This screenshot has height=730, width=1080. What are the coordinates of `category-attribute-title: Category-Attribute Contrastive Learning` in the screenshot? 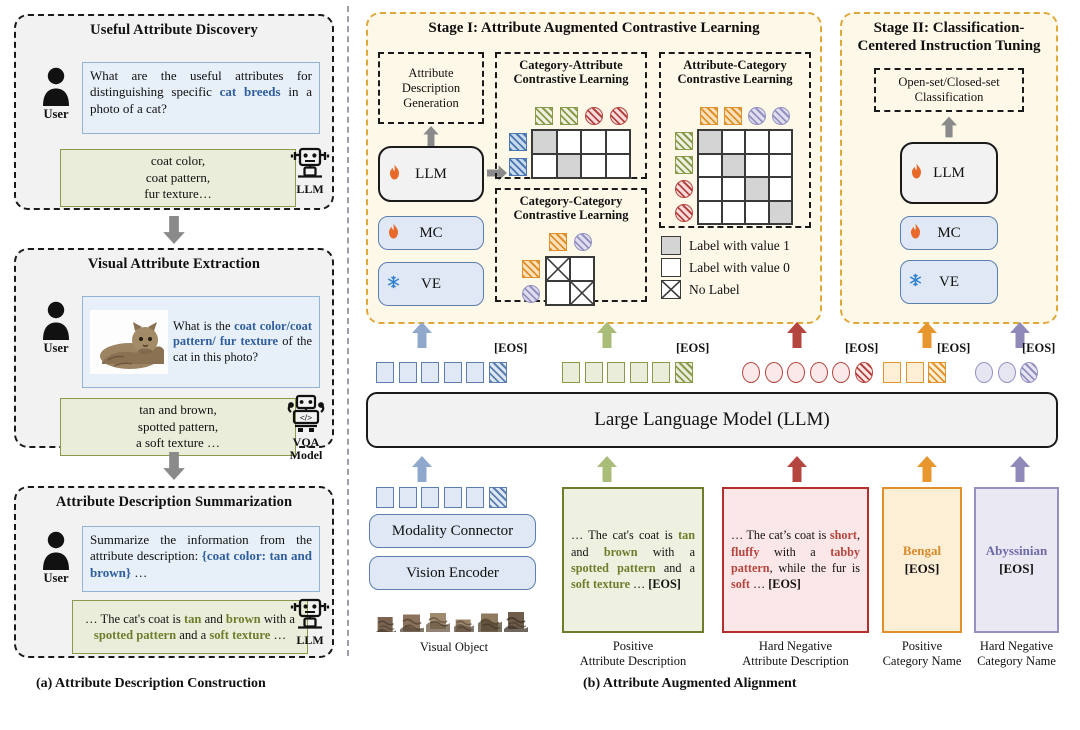 It's located at (571, 72).